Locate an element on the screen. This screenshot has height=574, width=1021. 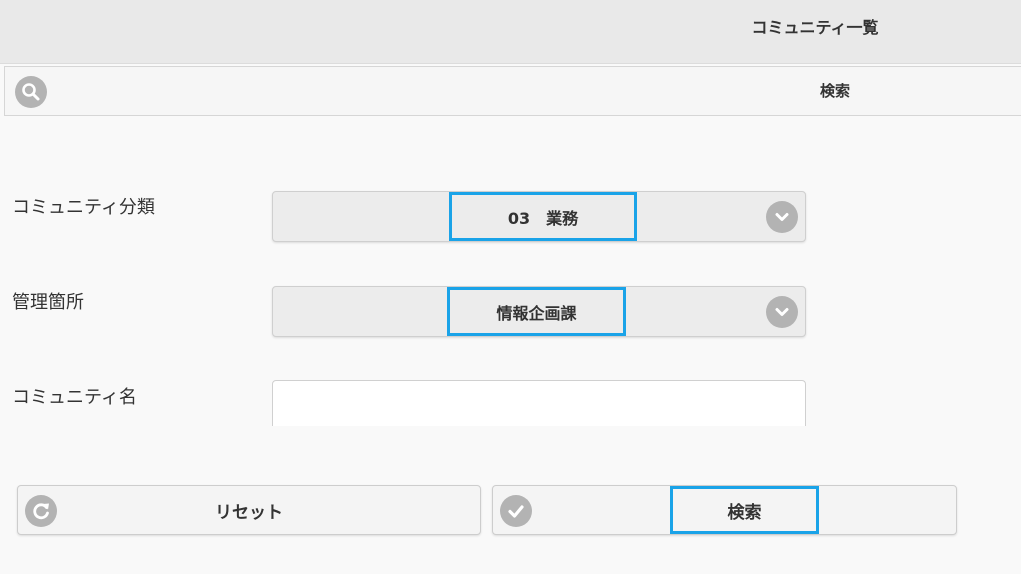
search-button-label: 検索 is located at coordinates (744, 510).